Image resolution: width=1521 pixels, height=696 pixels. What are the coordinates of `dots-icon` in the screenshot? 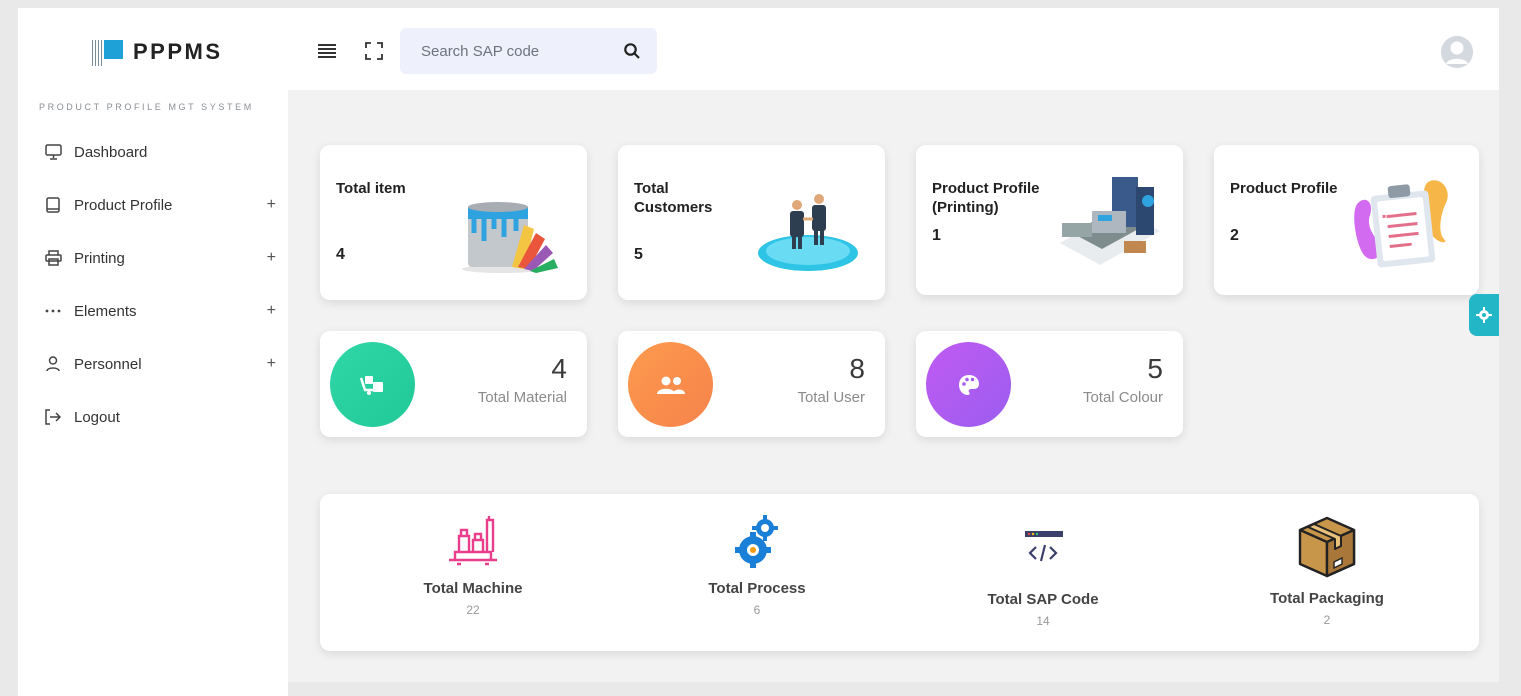 It's located at (53, 311).